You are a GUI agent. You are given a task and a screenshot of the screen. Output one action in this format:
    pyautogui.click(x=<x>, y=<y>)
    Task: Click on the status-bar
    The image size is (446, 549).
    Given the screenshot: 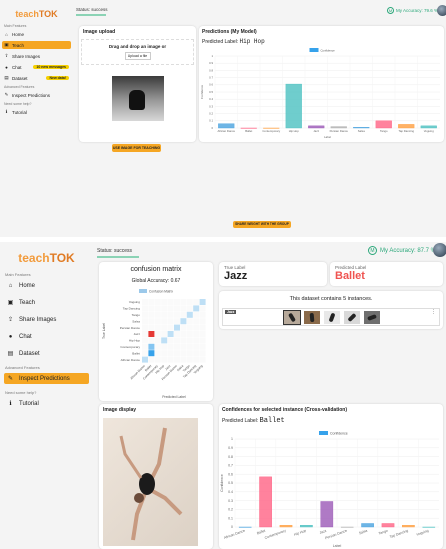 What is the action you would take?
    pyautogui.click(x=118, y=257)
    